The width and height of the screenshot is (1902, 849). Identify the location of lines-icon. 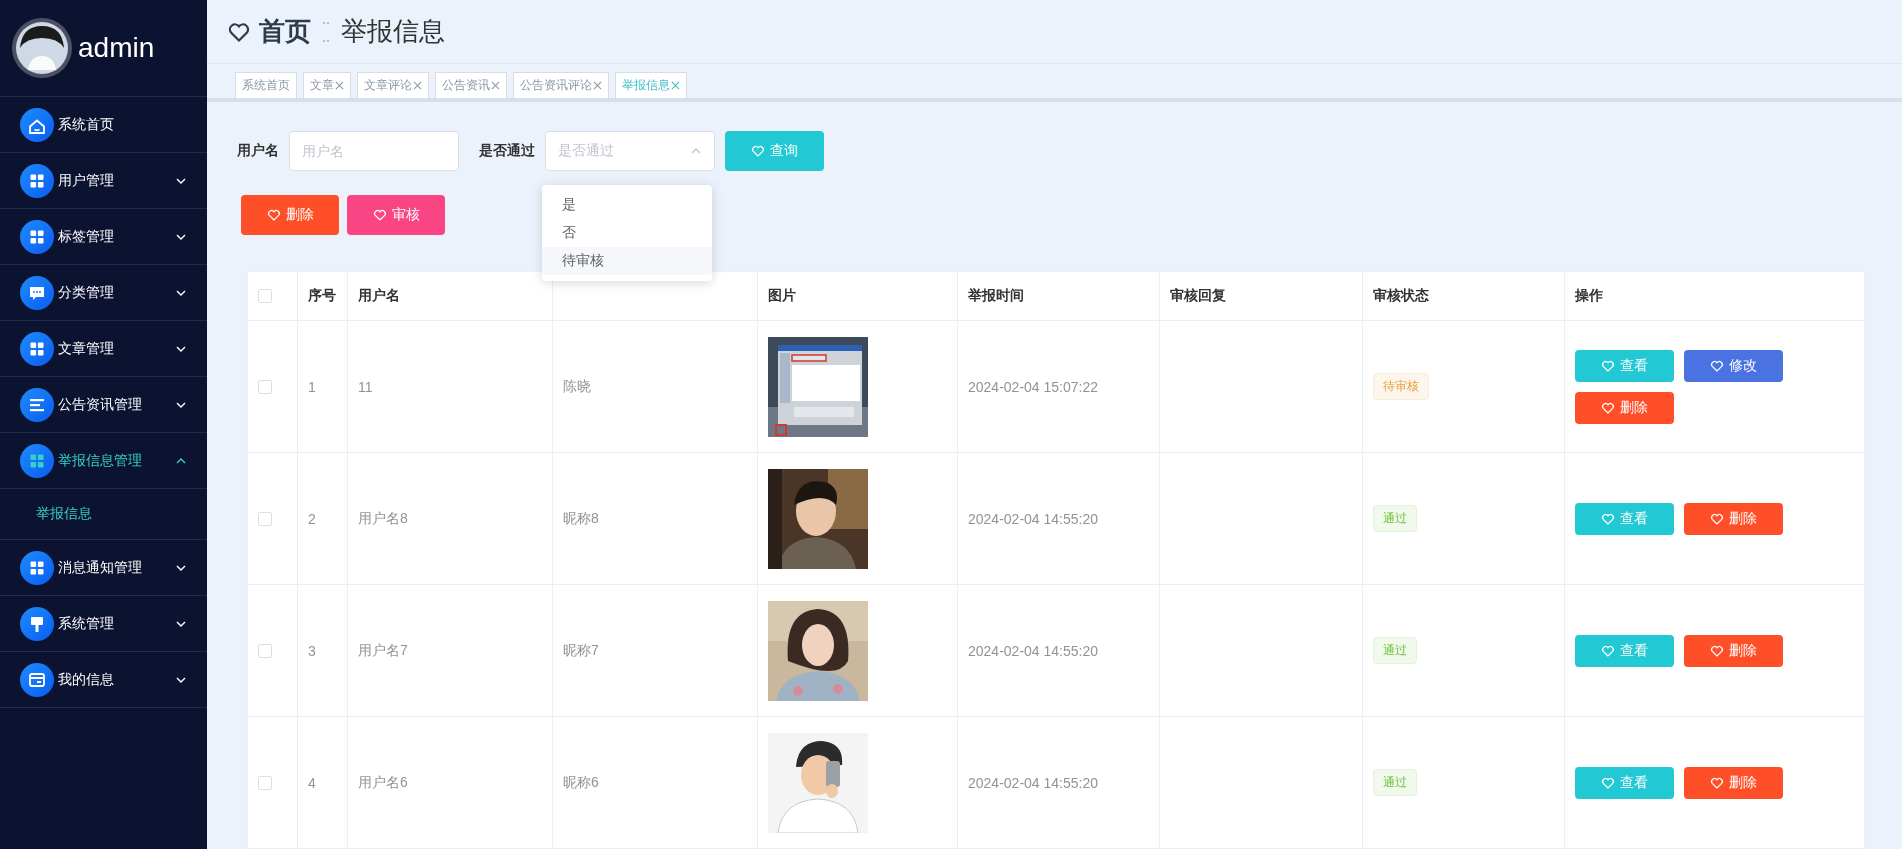
(37, 404).